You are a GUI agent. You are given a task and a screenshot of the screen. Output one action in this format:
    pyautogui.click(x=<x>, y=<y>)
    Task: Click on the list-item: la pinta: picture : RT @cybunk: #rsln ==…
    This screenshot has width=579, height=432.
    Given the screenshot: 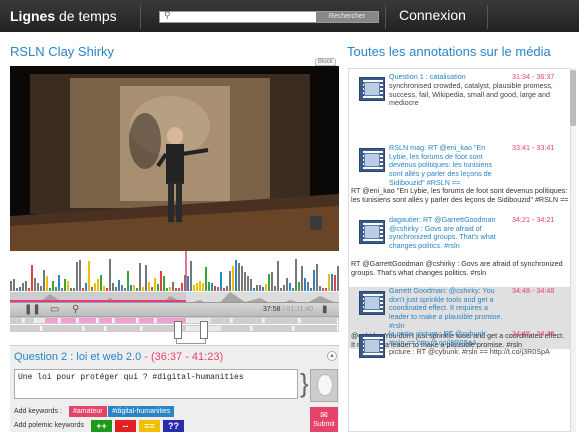 What is the action you would take?
    pyautogui.click(x=460, y=345)
    